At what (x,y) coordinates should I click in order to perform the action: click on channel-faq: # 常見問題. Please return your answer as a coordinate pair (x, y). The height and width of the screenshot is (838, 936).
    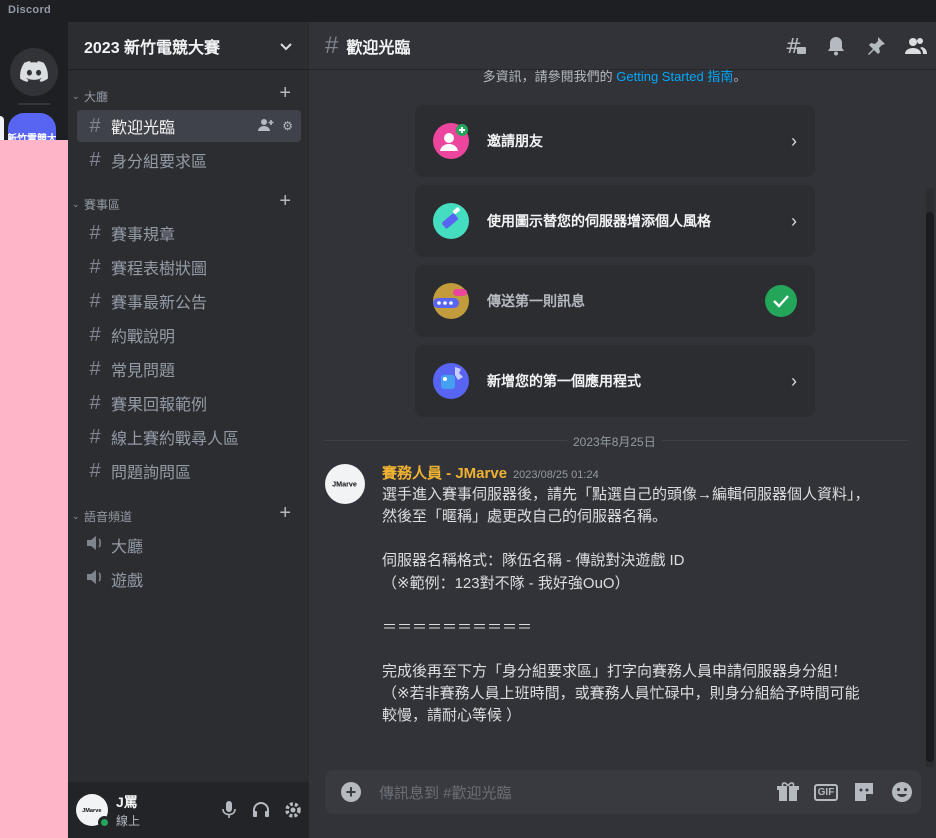
    Looking at the image, I should click on (189, 369).